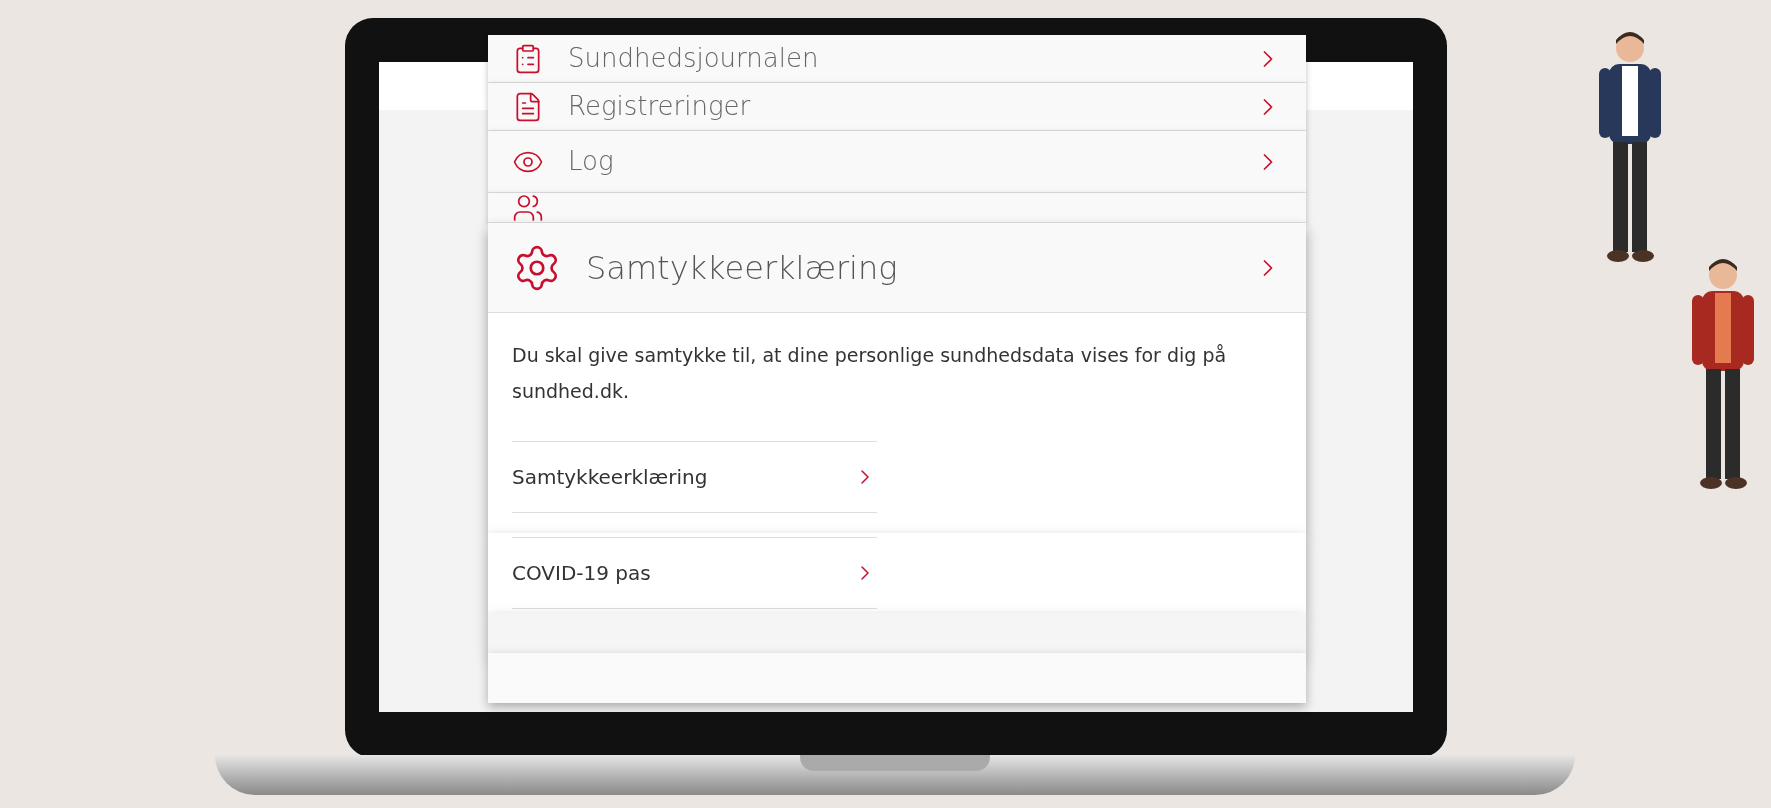 This screenshot has height=808, width=1771. What do you see at coordinates (591, 161) in the screenshot?
I see `menu-title: Log` at bounding box center [591, 161].